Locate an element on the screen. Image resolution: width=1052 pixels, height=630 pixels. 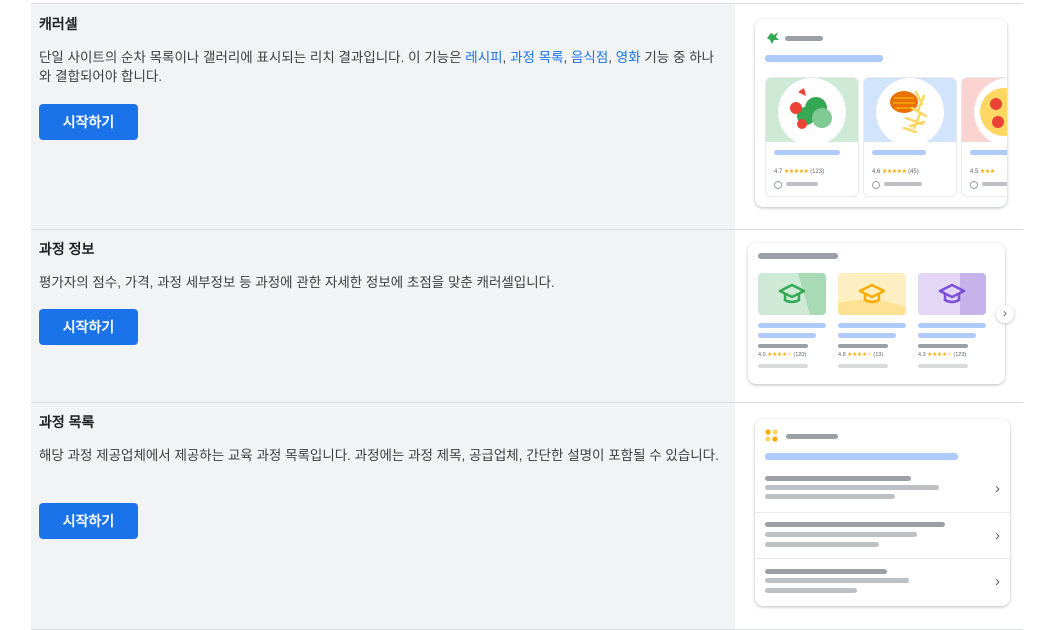
rating: 4.8 ★★★★☆ (13) is located at coordinates (861, 355).